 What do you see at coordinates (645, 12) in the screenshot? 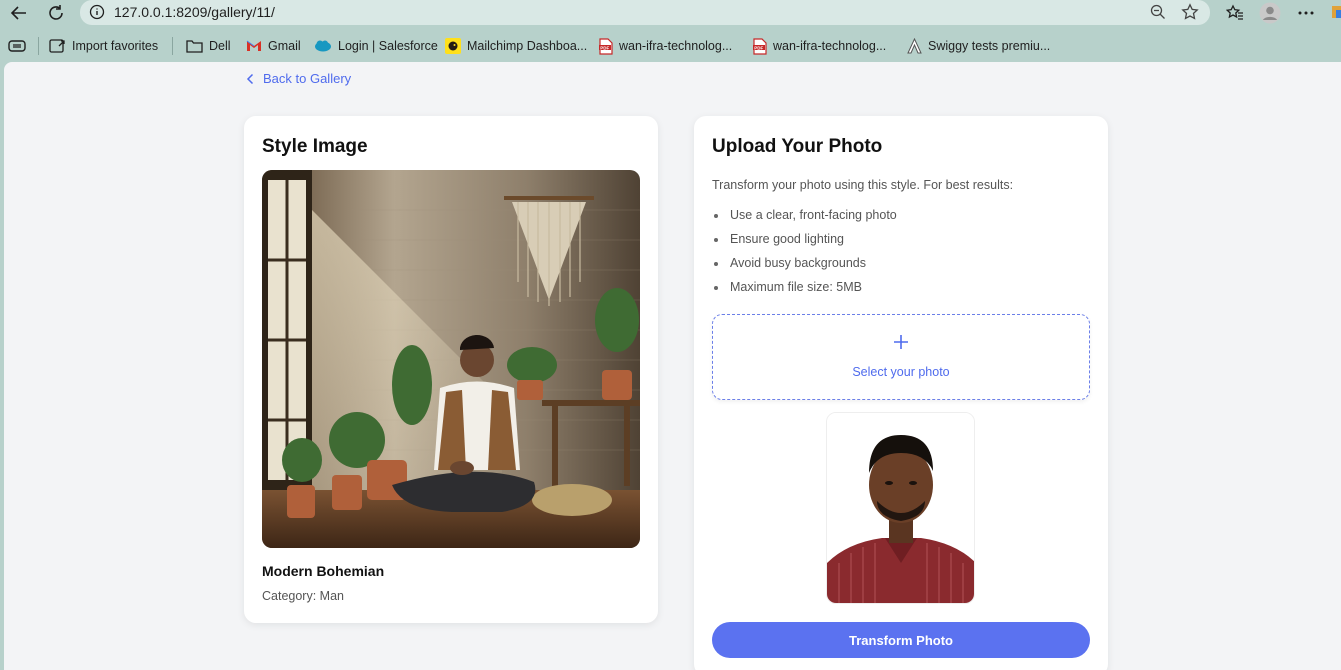
I see `address-bar: 127.0.0.1:8209/gallery/11/` at bounding box center [645, 12].